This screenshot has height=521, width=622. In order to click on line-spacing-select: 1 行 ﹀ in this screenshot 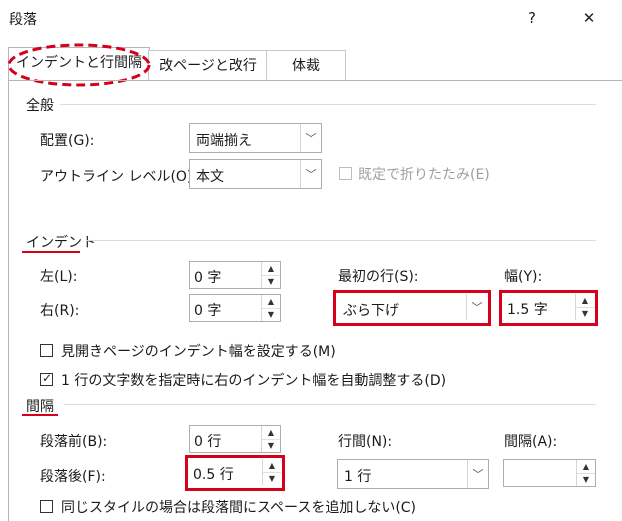, I will do `click(413, 474)`.